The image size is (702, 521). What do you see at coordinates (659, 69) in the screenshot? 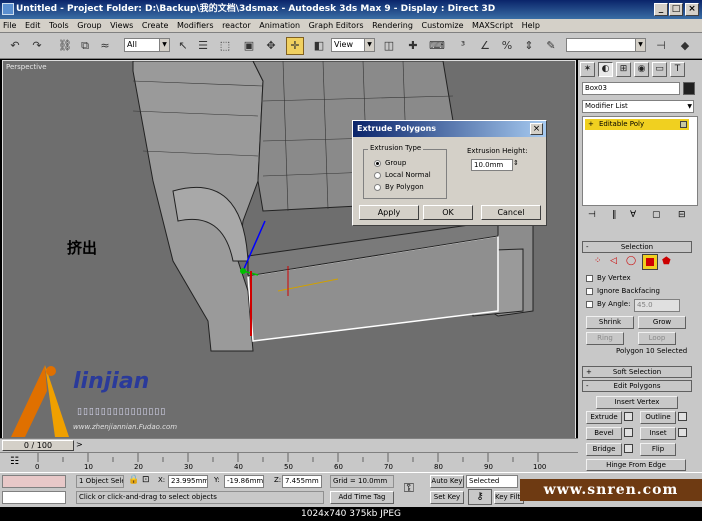
I see `display-tab-icon: ▭` at bounding box center [659, 69].